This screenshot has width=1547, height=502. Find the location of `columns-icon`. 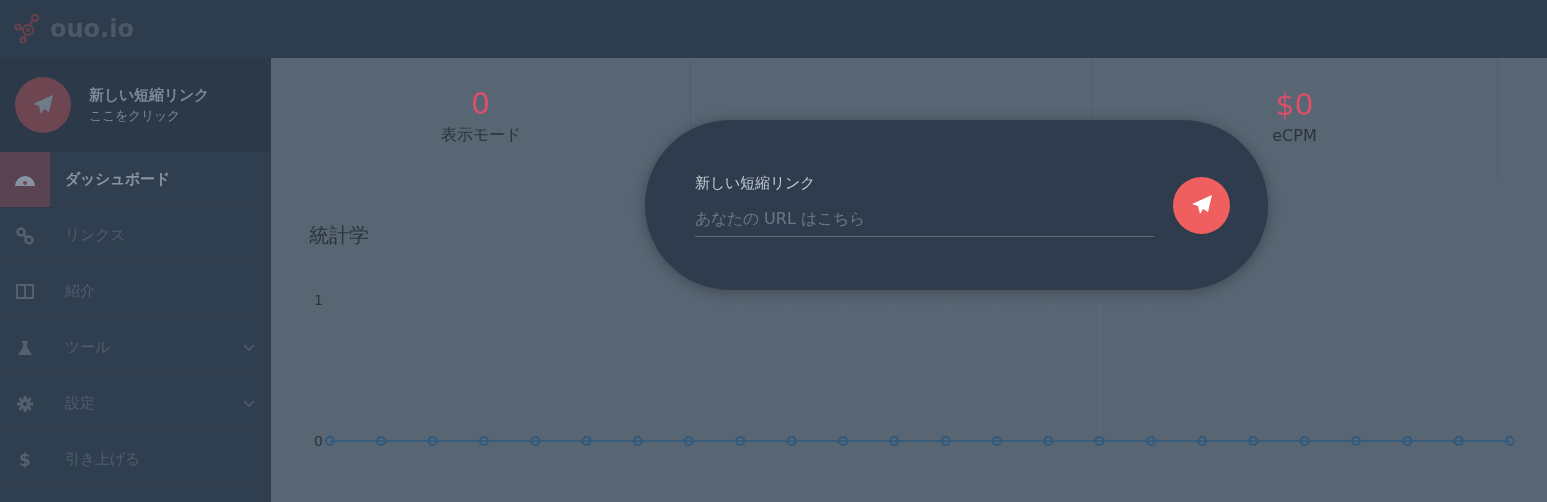

columns-icon is located at coordinates (25, 291).